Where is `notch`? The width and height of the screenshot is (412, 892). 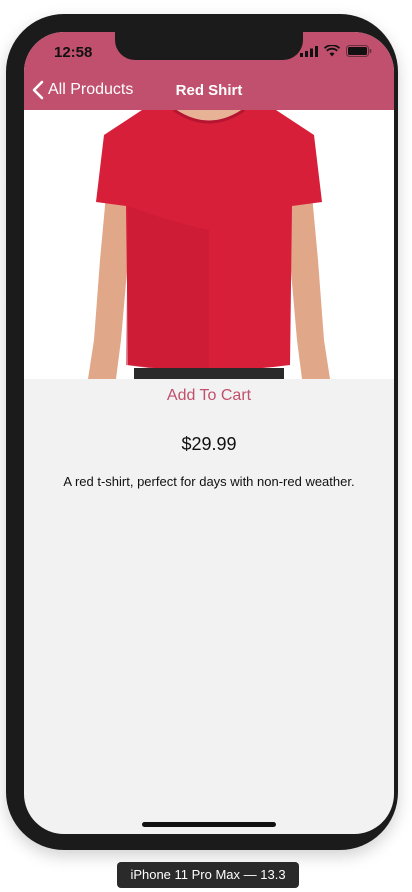
notch is located at coordinates (209, 46).